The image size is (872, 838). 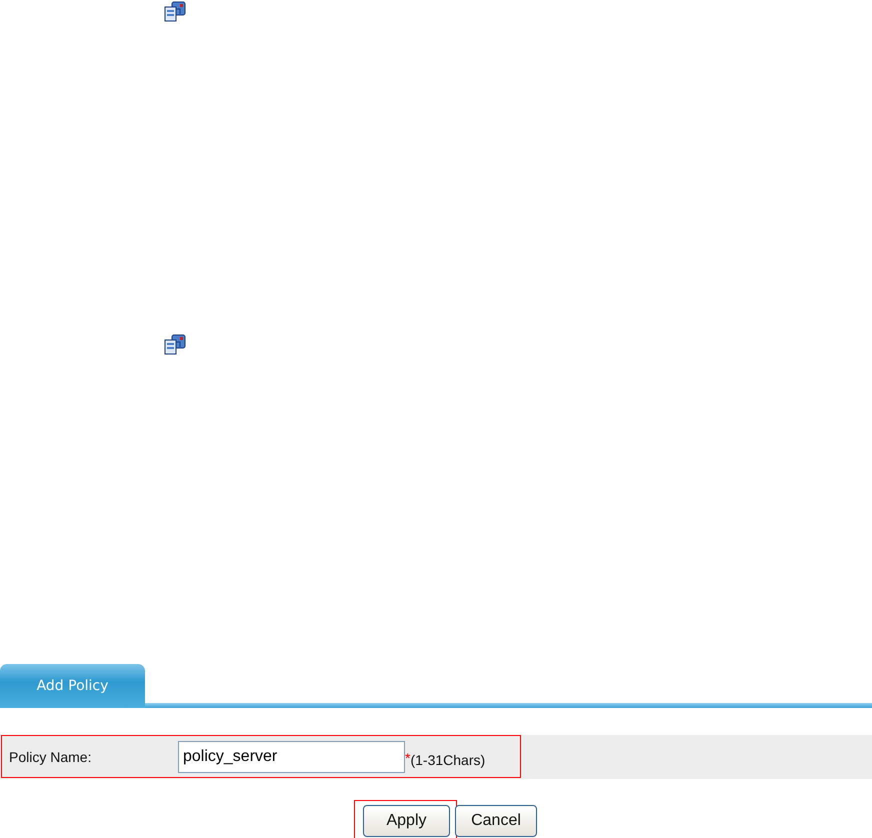 I want to click on required-mark: *, so click(x=407, y=758).